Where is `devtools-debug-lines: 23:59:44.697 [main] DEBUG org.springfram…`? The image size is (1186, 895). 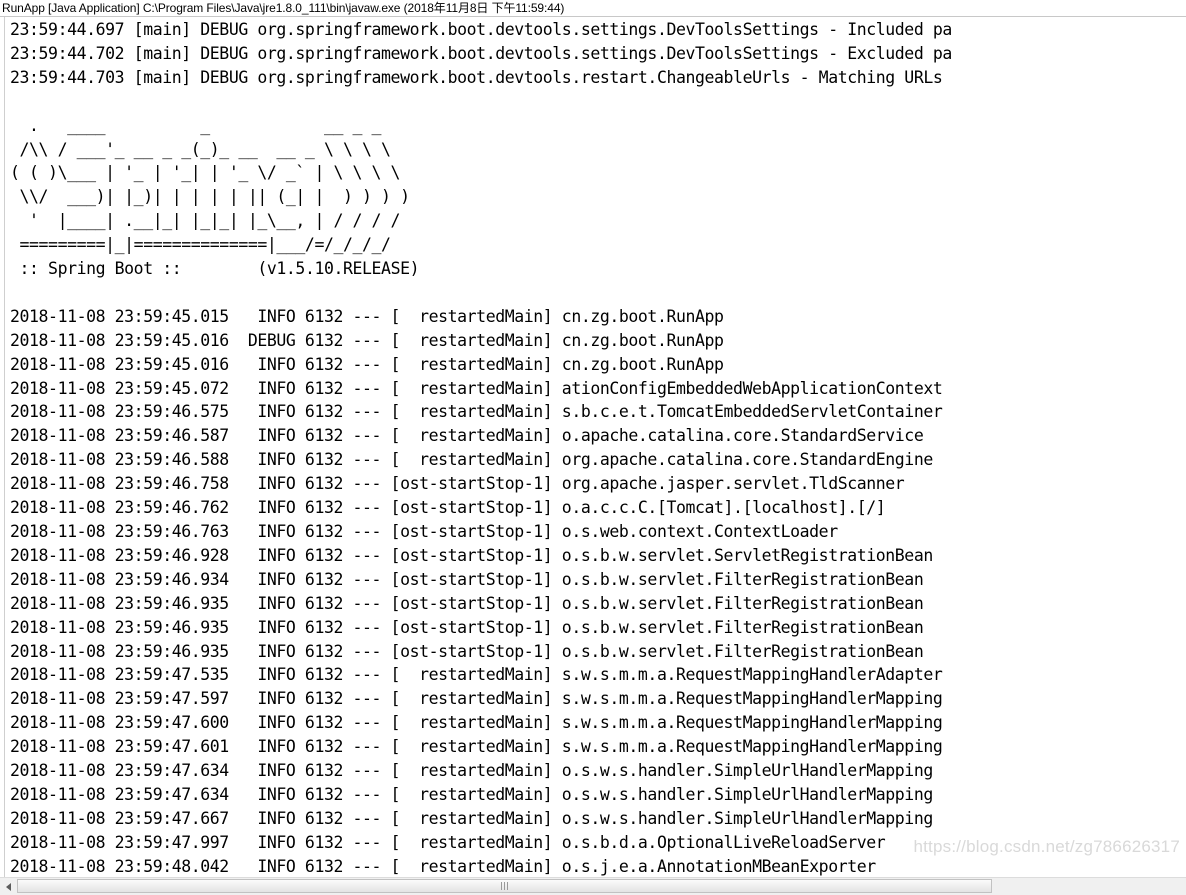 devtools-debug-lines: 23:59:44.697 [main] DEBUG org.springfram… is located at coordinates (481, 53).